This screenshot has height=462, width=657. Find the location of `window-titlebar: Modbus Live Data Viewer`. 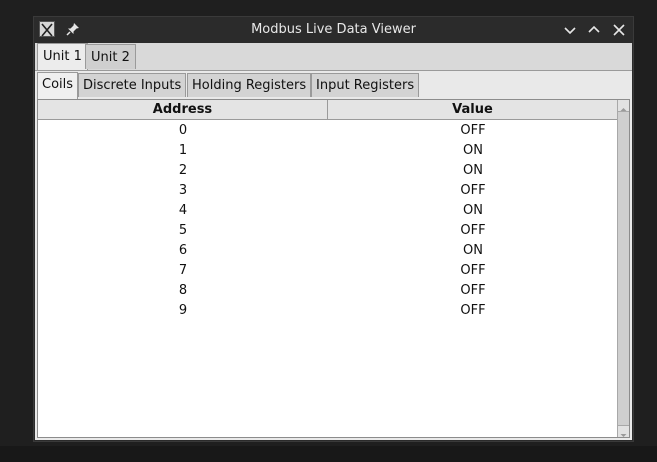

window-titlebar: Modbus Live Data Viewer is located at coordinates (333, 30).